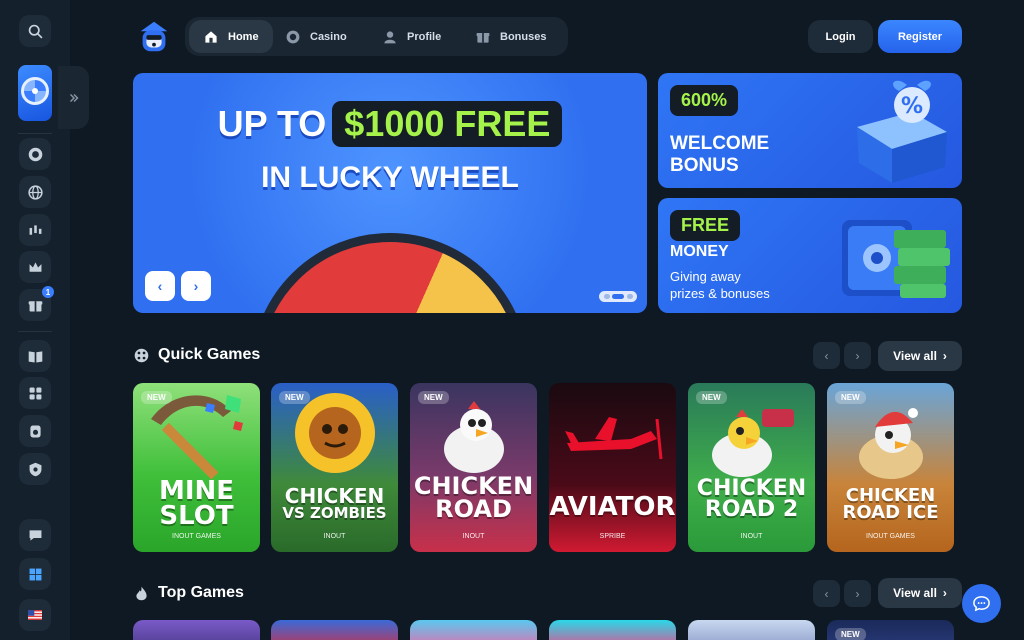  I want to click on game-card-chicken-road-2: NEW CHICKEN ROAD 2 INOUT, so click(751, 467).